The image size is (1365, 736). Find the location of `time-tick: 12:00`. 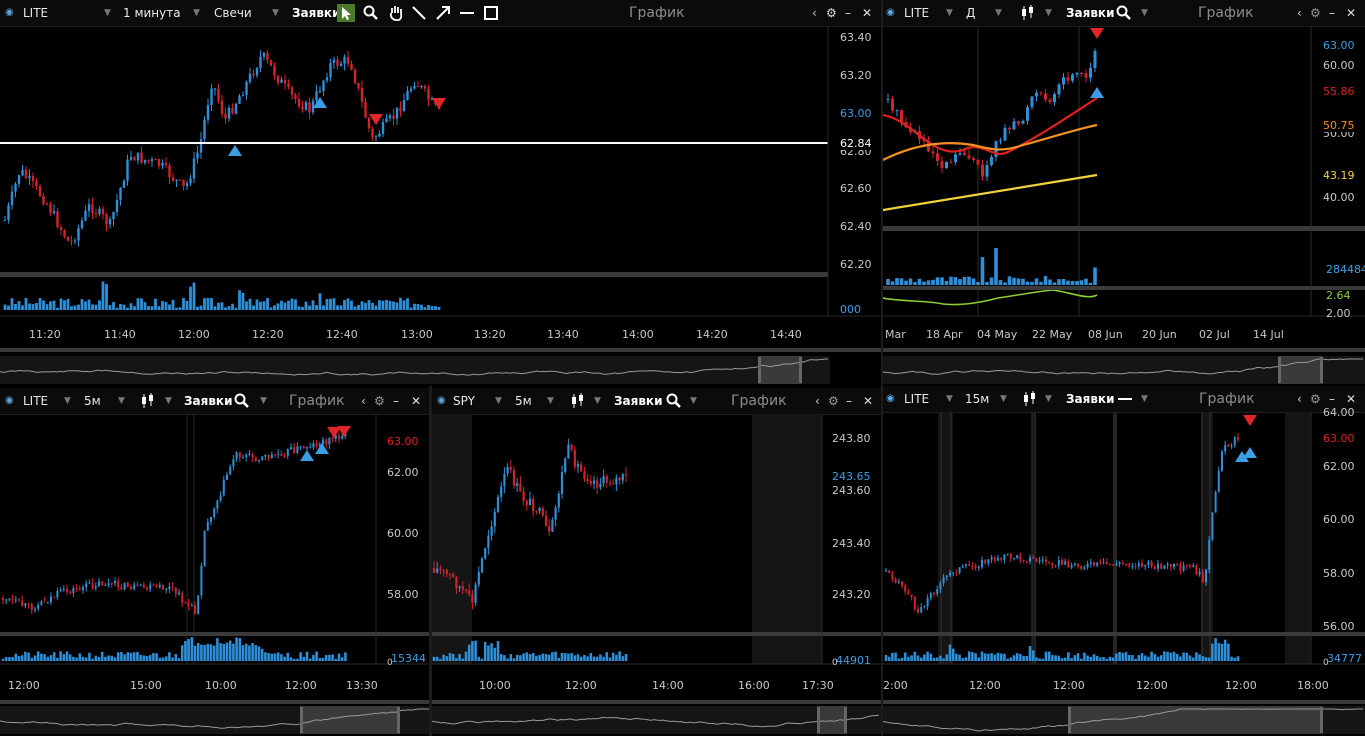

time-tick: 12:00 is located at coordinates (1069, 685).